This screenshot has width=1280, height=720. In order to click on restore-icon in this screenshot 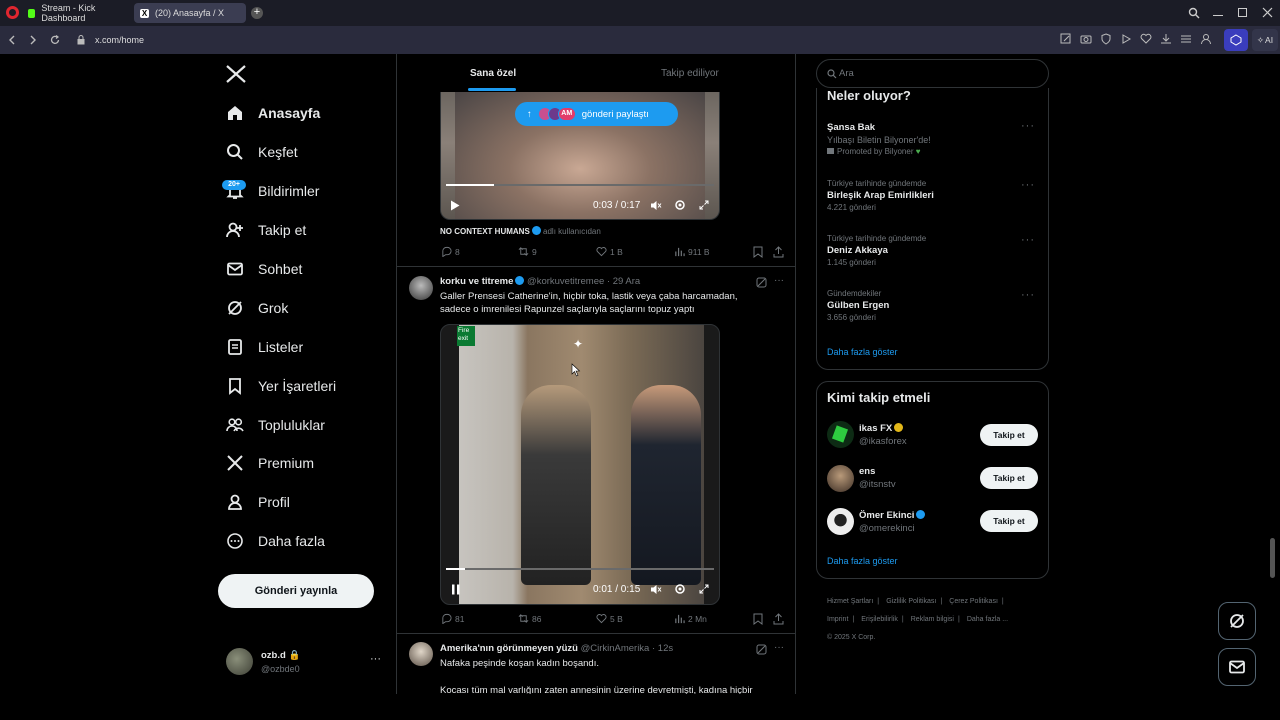, I will do `click(1242, 12)`.